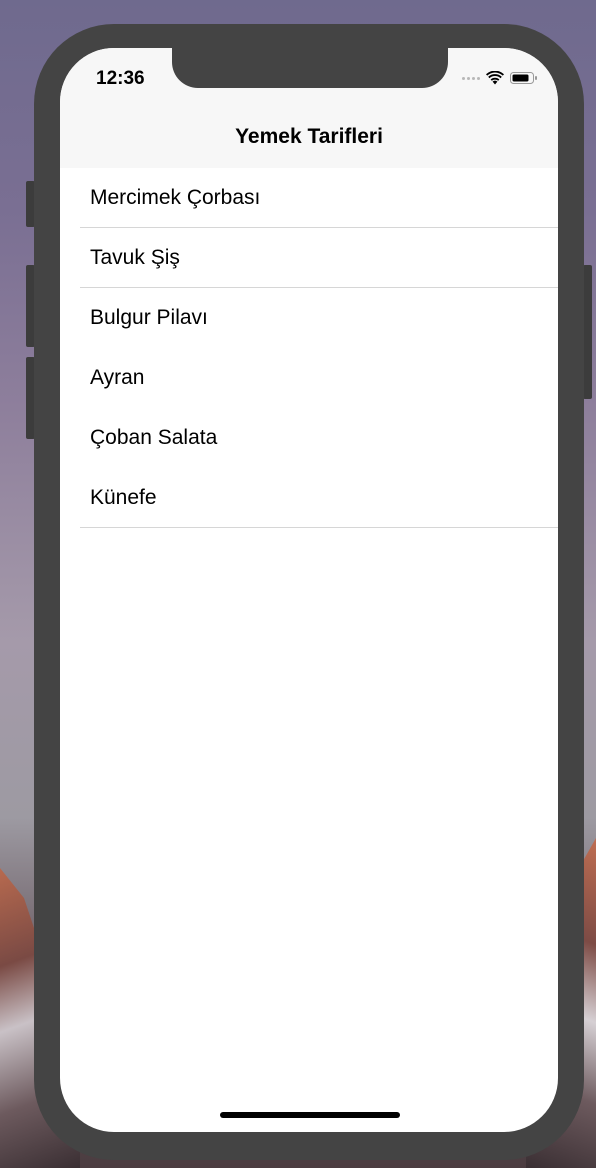 The width and height of the screenshot is (596, 1168). I want to click on list-item-label: Çoban Salata, so click(154, 437).